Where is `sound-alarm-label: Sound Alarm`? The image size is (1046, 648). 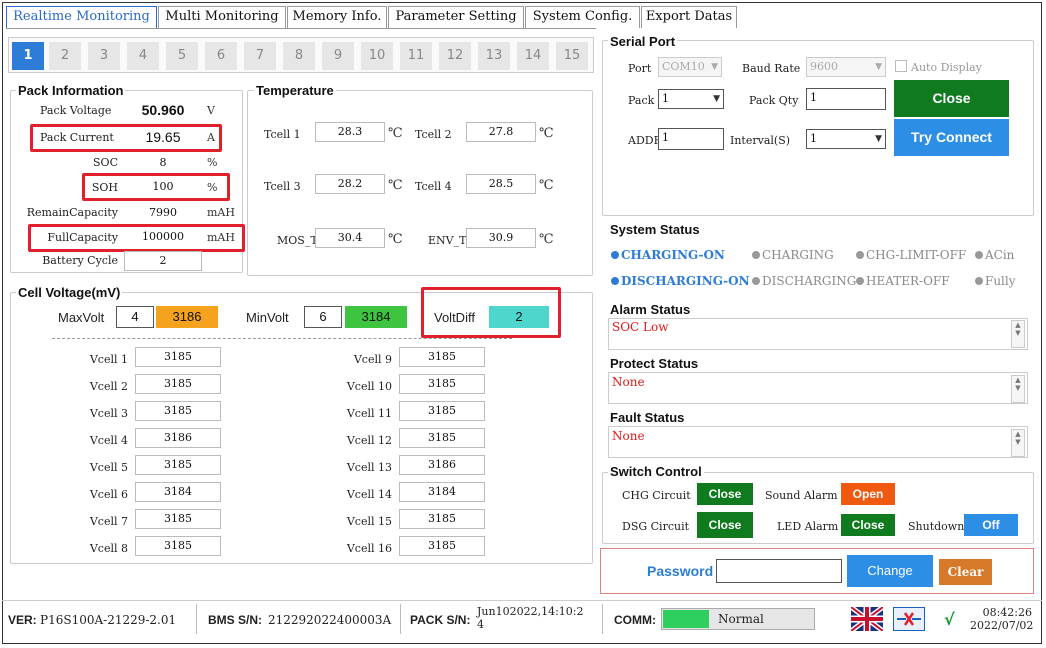
sound-alarm-label: Sound Alarm is located at coordinates (801, 495).